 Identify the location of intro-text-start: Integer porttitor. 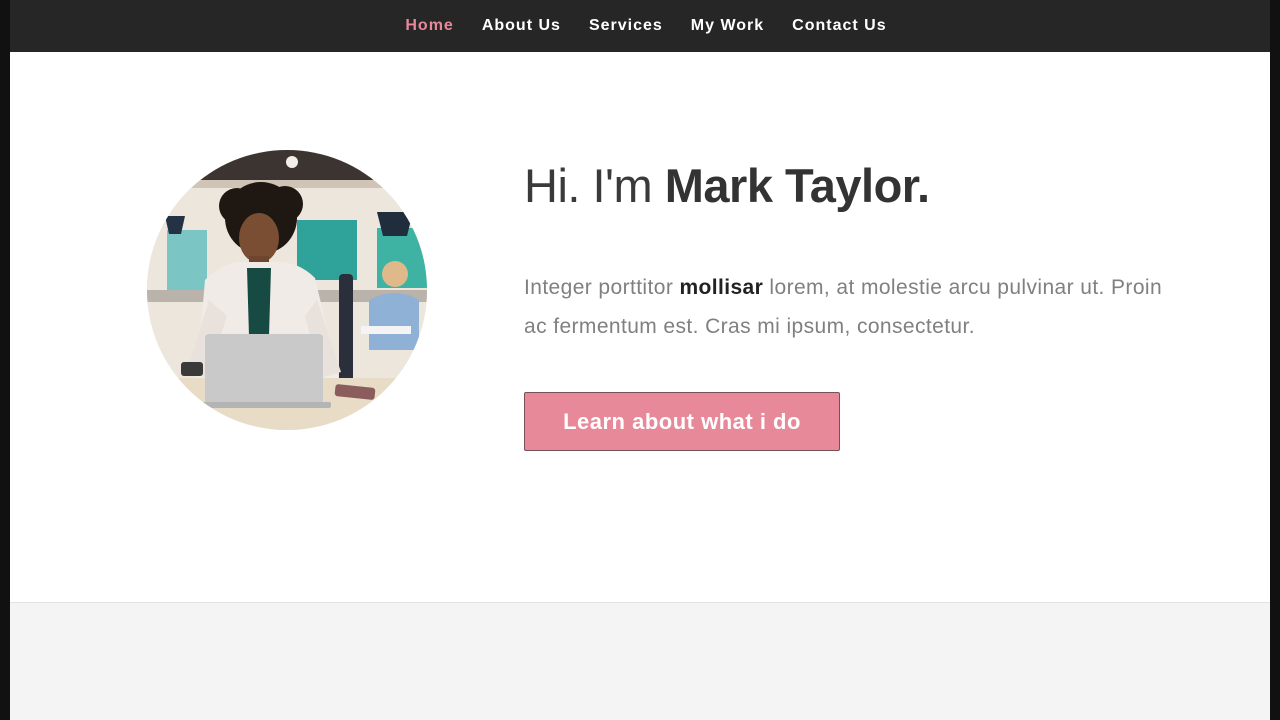
(602, 287).